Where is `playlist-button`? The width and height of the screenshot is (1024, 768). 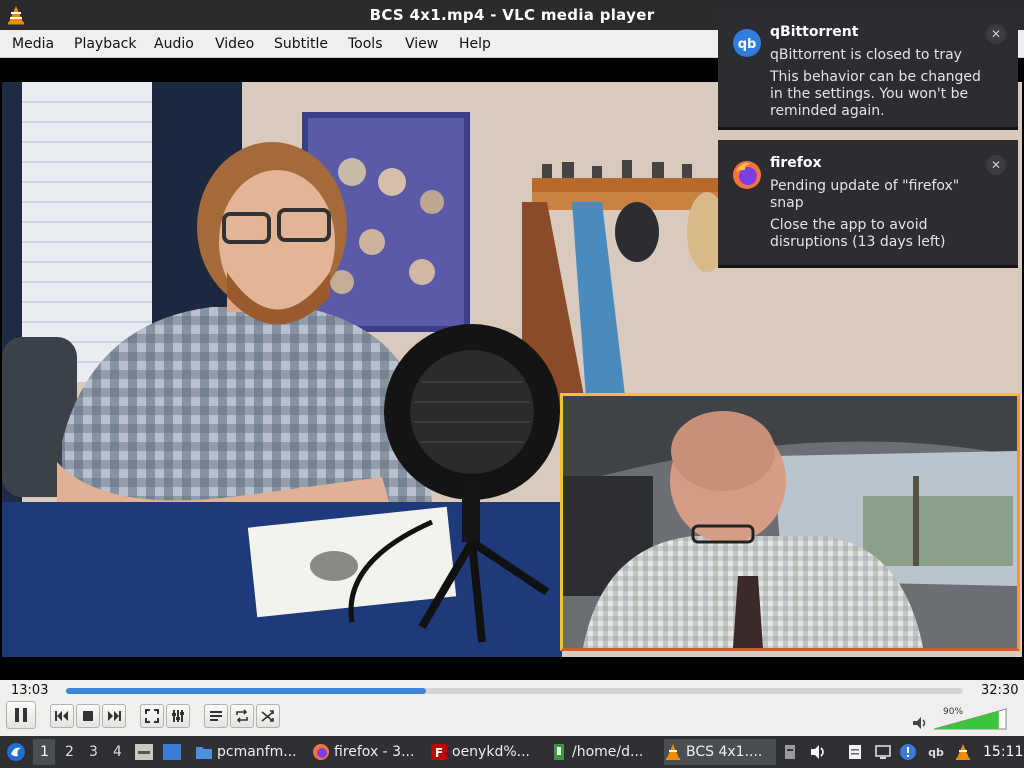
playlist-button is located at coordinates (216, 716).